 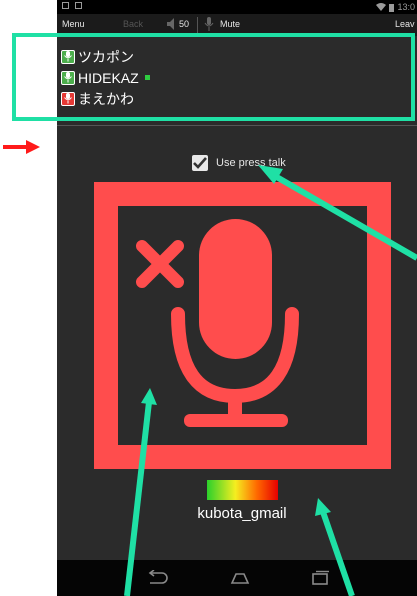 I want to click on status-bar: 13:0, so click(x=237, y=7).